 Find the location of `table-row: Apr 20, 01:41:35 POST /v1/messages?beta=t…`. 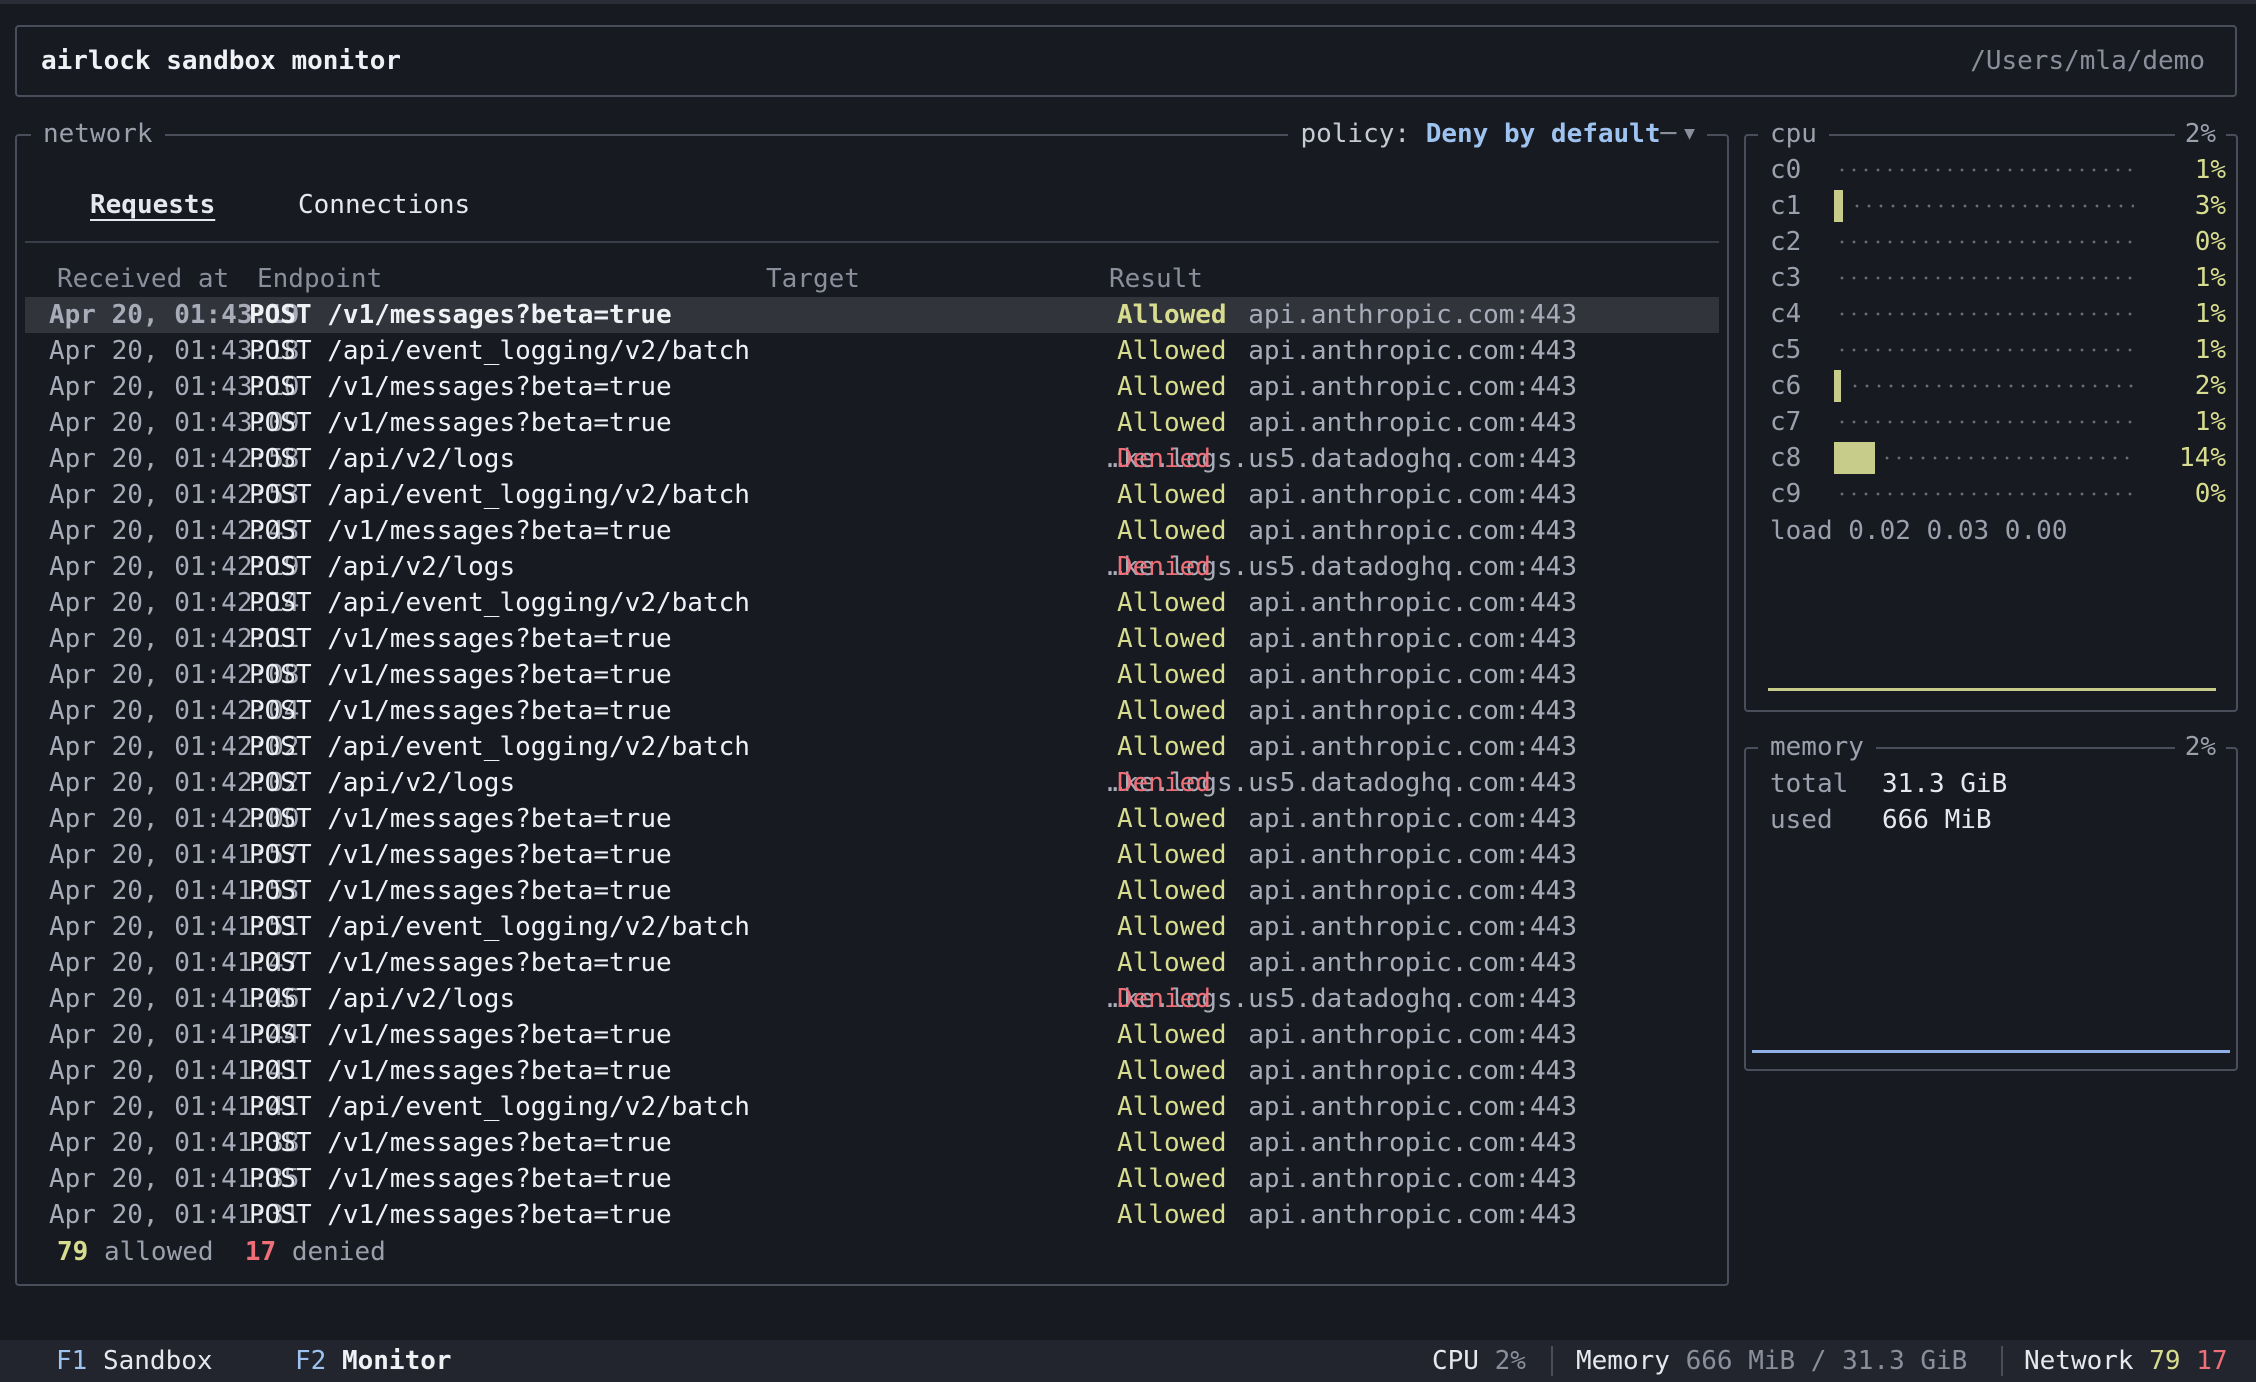

table-row: Apr 20, 01:41:35 POST /v1/messages?beta=t… is located at coordinates (872, 1179).